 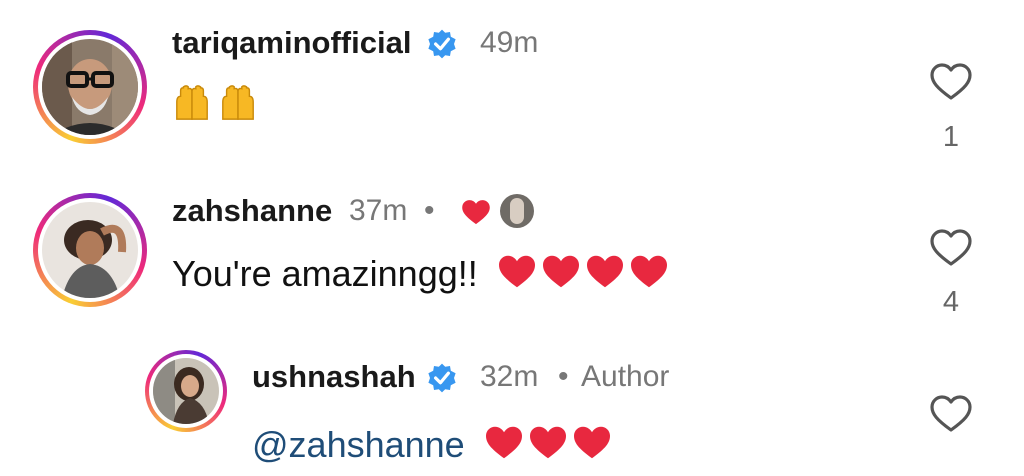 I want to click on avatar-bald-man-glasses-icon, so click(x=90, y=87).